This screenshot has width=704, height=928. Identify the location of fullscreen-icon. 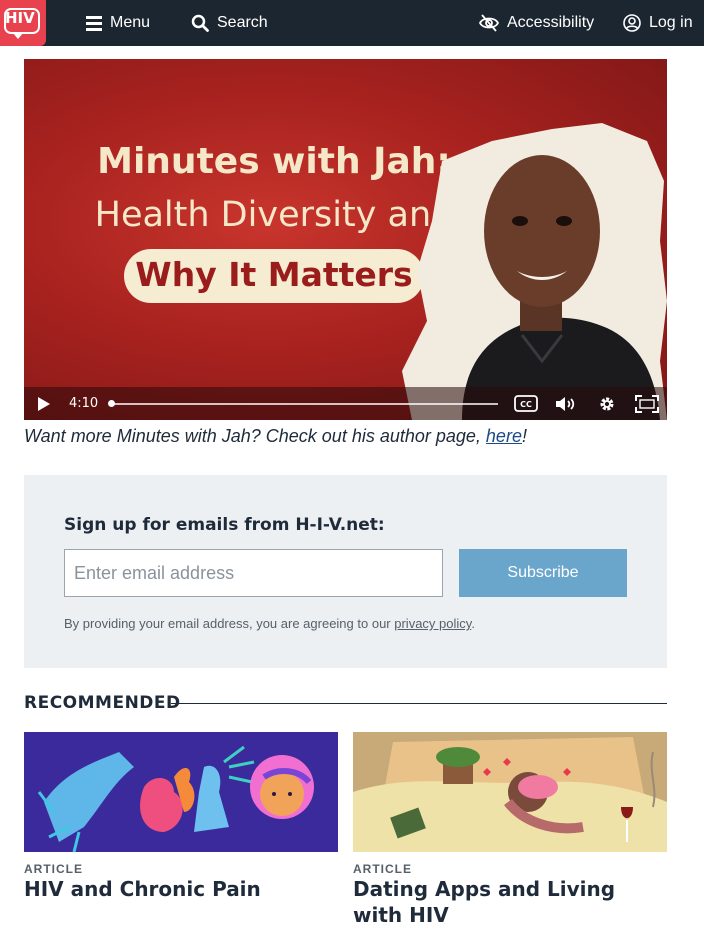
(647, 403).